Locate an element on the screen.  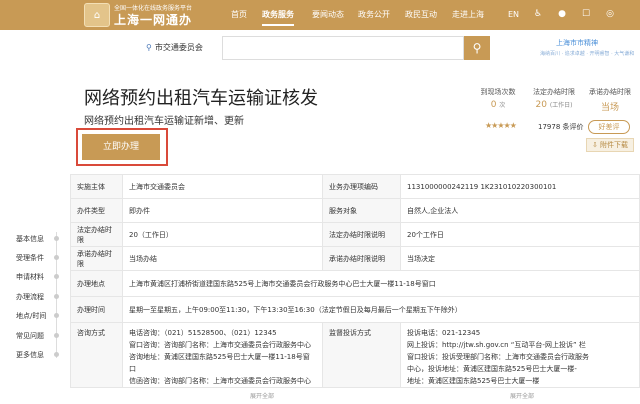
sidenav-materials: 申请材料 is located at coordinates (30, 277).